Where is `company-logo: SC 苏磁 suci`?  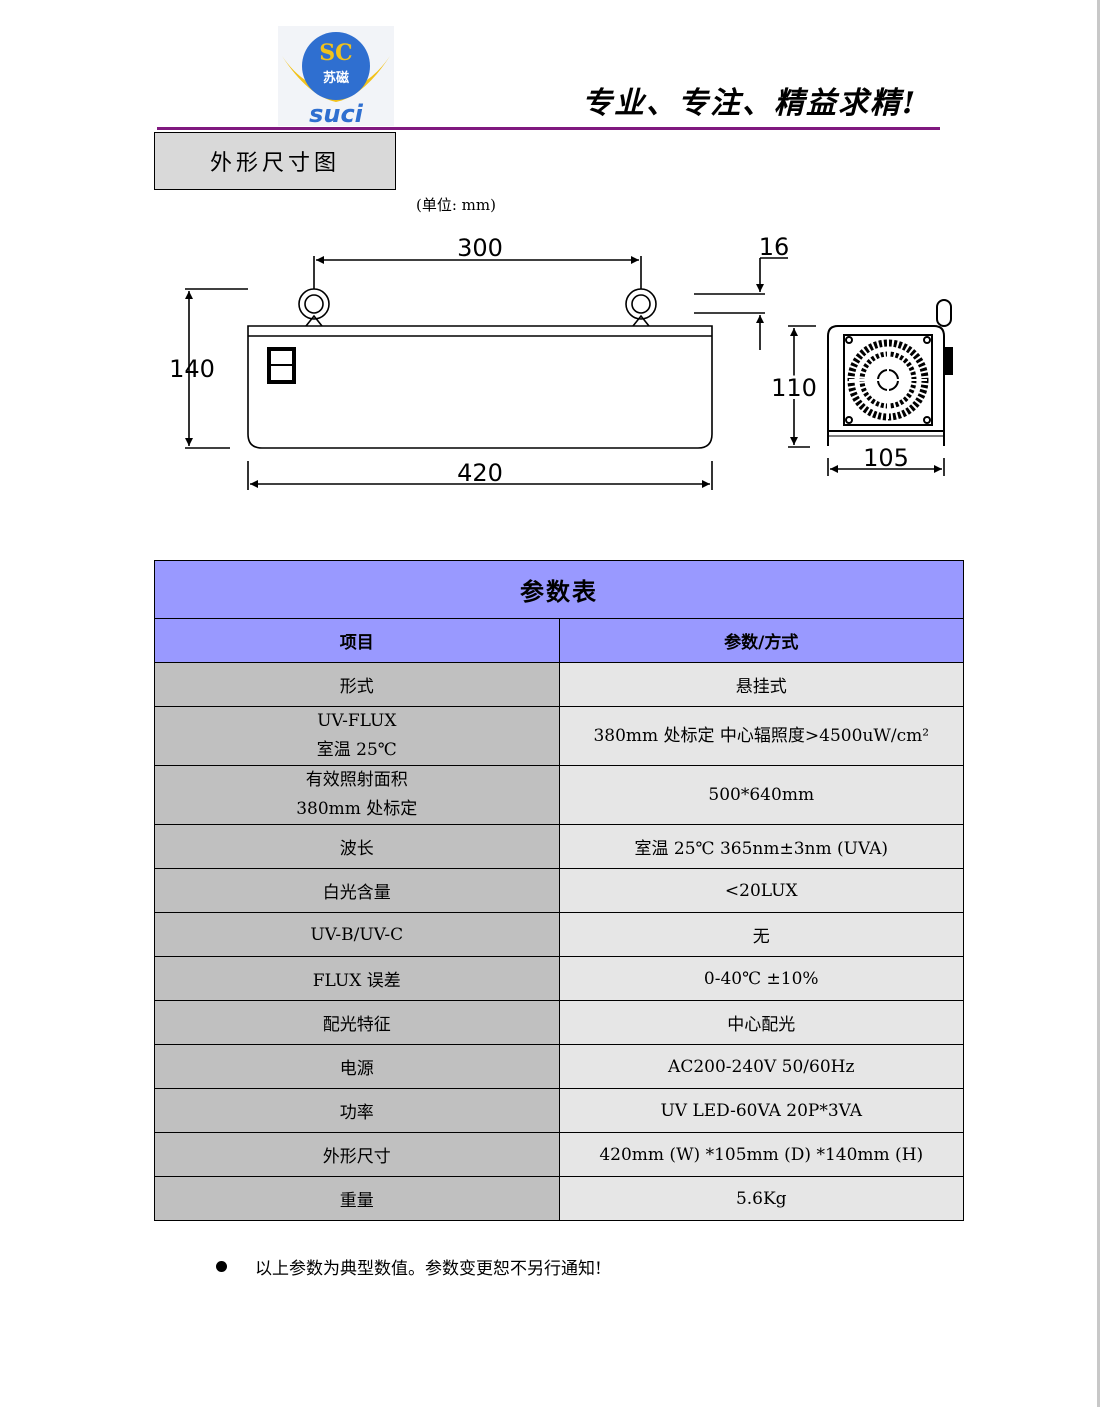 company-logo: SC 苏磁 suci is located at coordinates (336, 76).